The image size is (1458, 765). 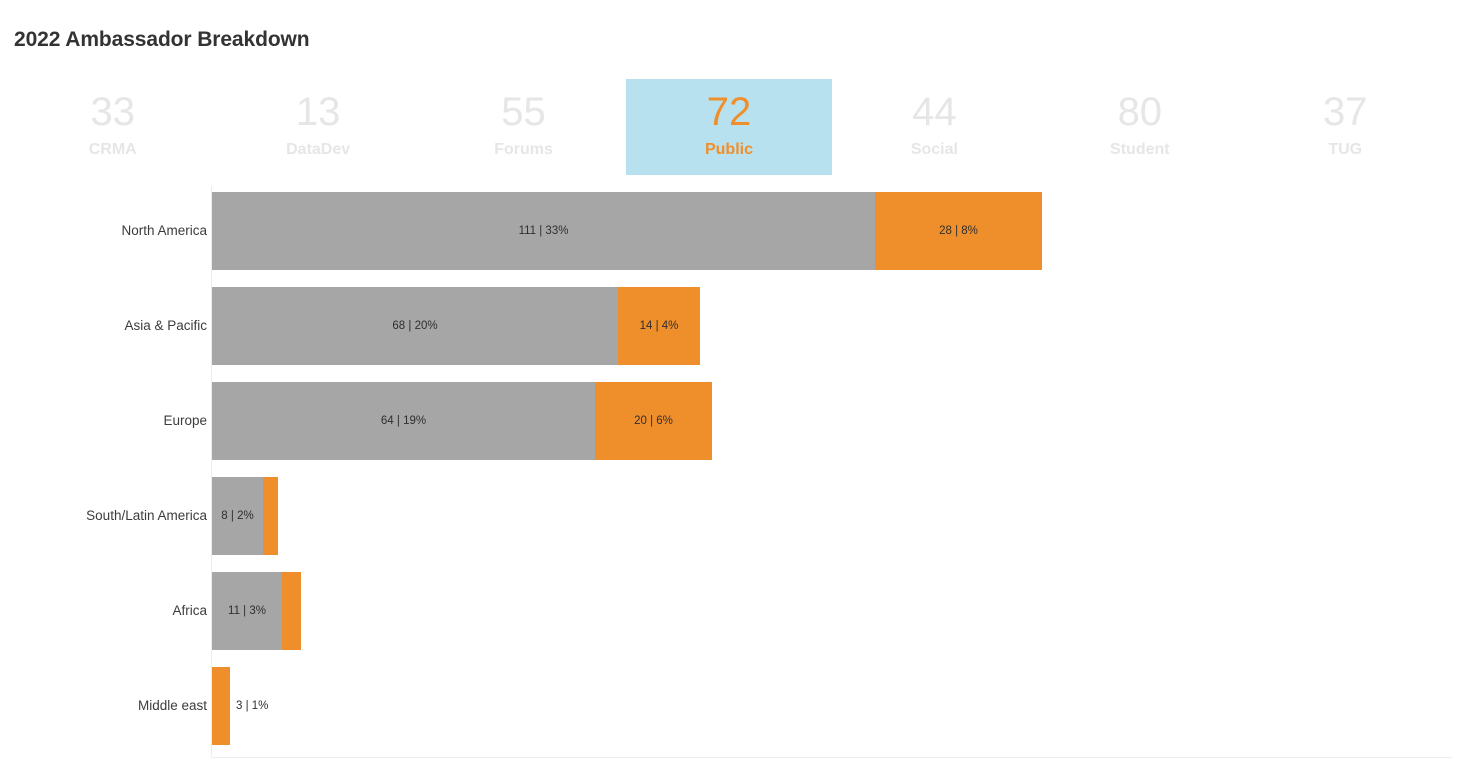 I want to click on kpi-tile-student: 80 Student, so click(x=1139, y=127).